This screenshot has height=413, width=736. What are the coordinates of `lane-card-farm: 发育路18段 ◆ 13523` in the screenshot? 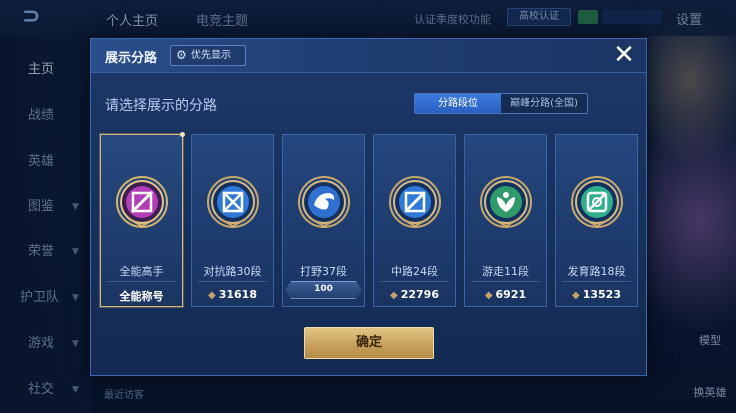 It's located at (596, 220).